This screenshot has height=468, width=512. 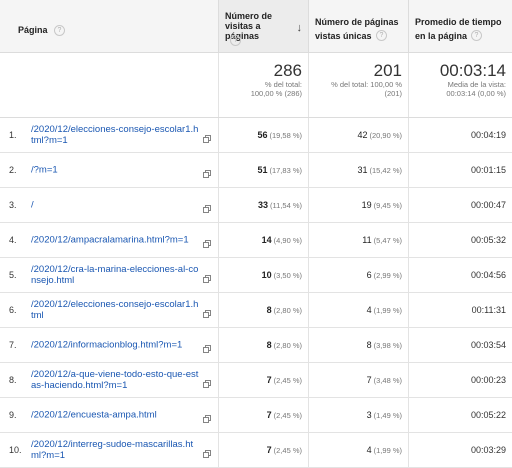 I want to click on unique-value: 6, so click(x=369, y=275).